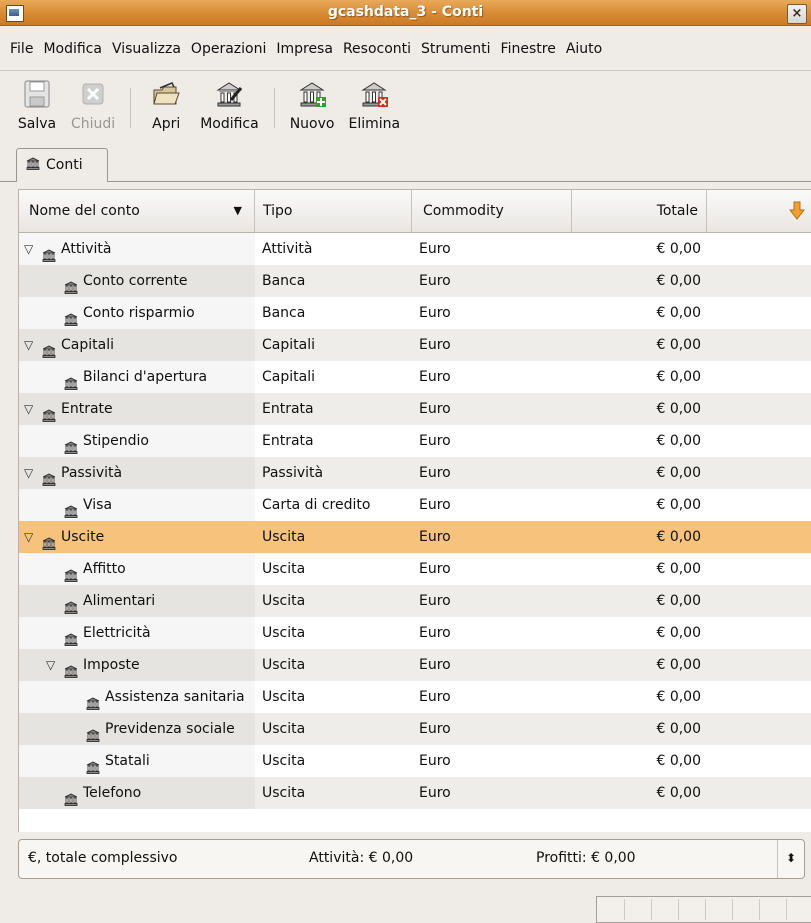 The width and height of the screenshot is (811, 923). Describe the element at coordinates (374, 124) in the screenshot. I see `delete-label: Elimina` at that location.